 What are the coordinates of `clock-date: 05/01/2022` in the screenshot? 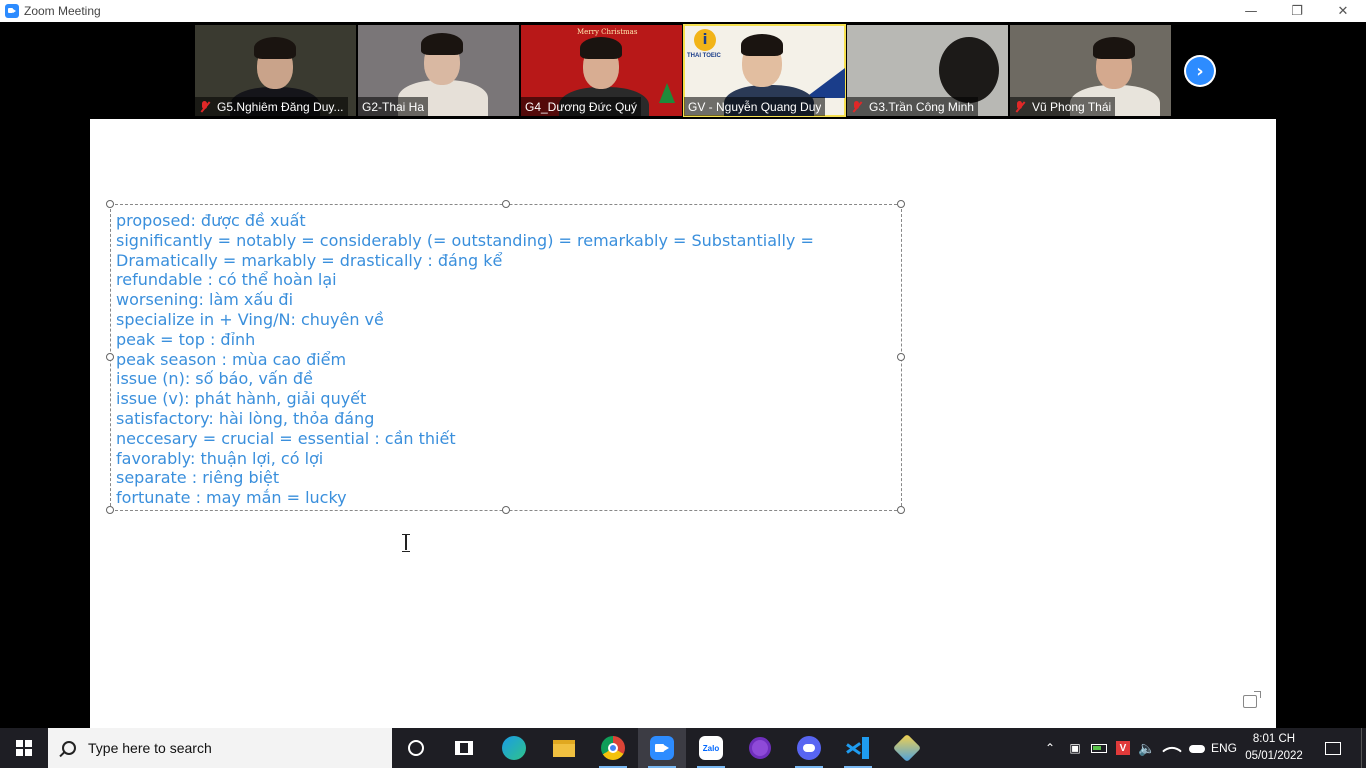 It's located at (1274, 756).